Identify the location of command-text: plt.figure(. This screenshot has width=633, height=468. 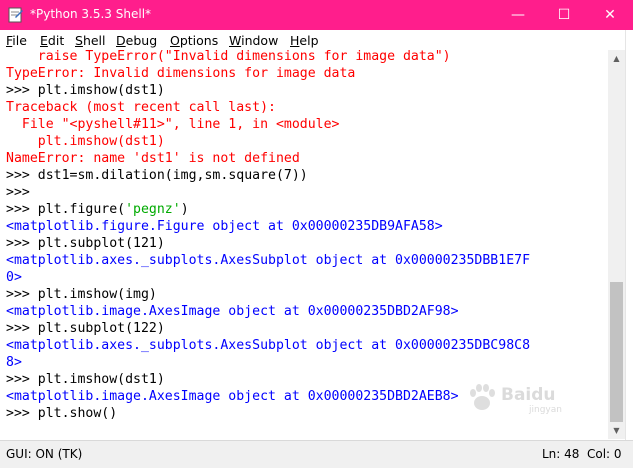
(81, 209).